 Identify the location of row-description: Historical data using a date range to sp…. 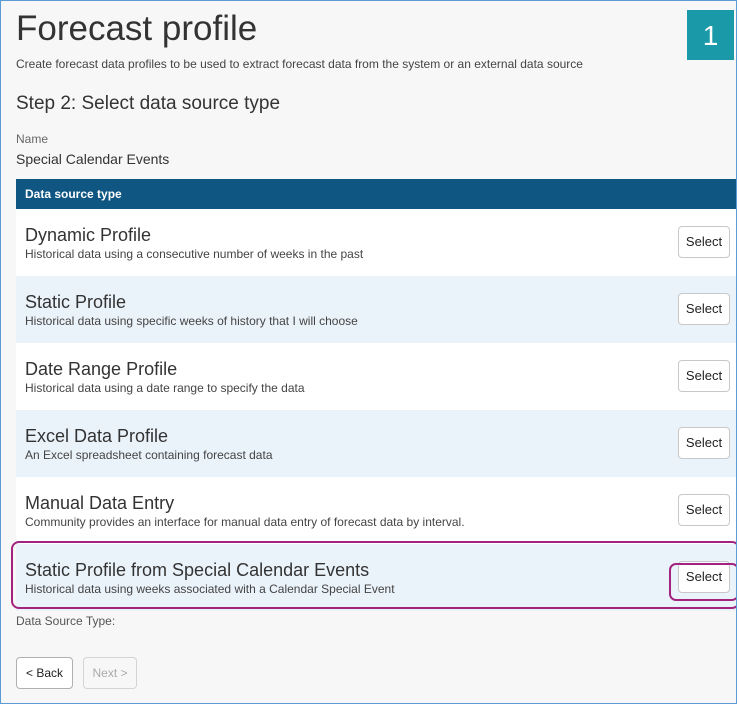
(165, 388).